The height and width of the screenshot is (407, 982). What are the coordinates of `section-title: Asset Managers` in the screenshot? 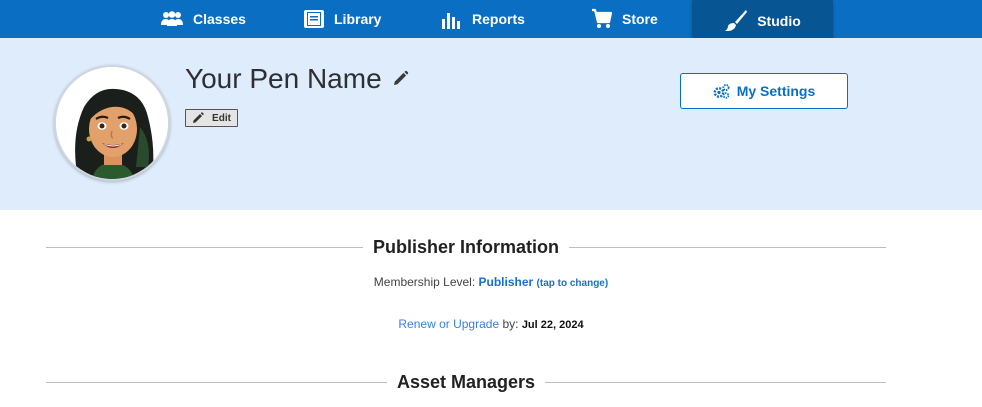 It's located at (466, 381).